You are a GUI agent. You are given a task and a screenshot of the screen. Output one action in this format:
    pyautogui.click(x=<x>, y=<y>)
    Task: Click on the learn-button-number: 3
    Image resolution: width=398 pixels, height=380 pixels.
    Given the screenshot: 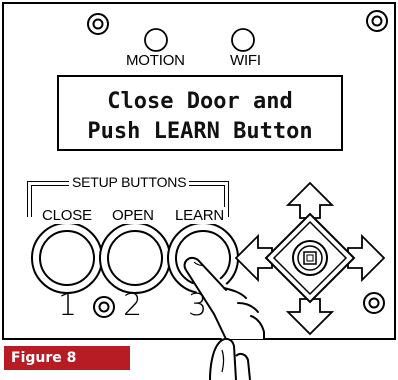 What is the action you would take?
    pyautogui.click(x=198, y=305)
    